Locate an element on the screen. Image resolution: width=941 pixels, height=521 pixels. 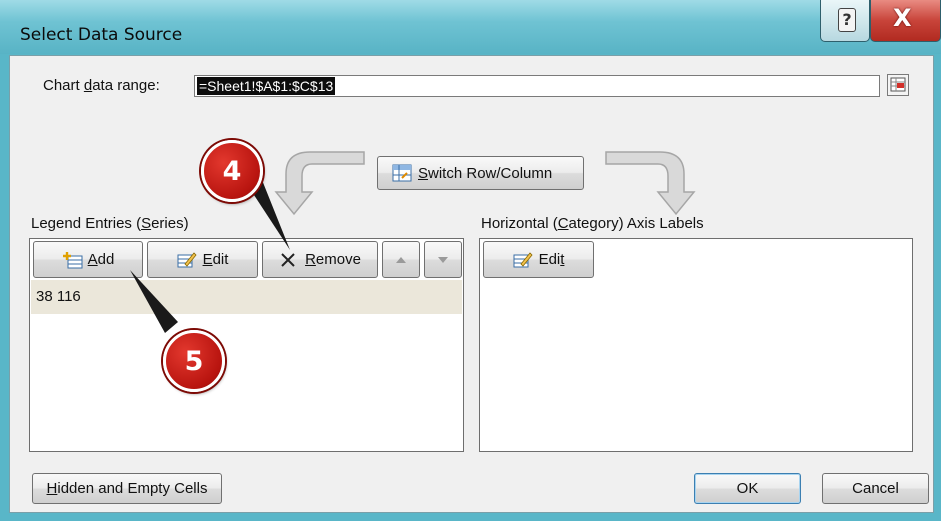
callout-pointers is located at coordinates (210, 256).